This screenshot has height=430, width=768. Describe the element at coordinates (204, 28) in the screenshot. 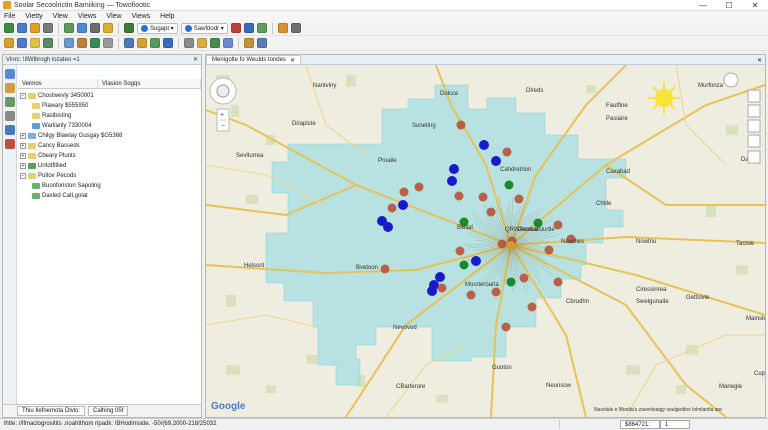

I see `toolbar-combo-2: Sawfdodr ▾` at that location.